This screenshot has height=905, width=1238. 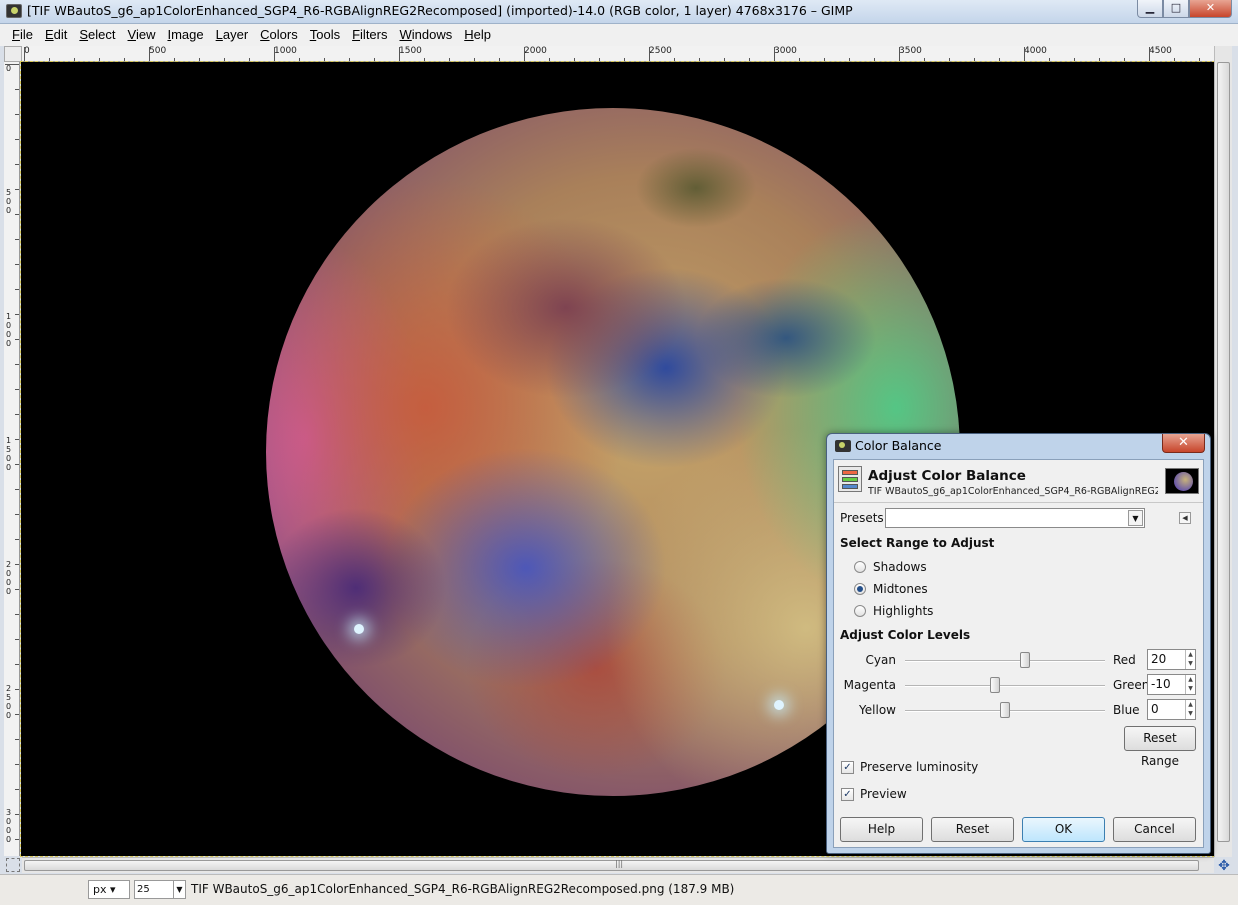 I want to click on yellow-blue-slider, so click(x=1005, y=710).